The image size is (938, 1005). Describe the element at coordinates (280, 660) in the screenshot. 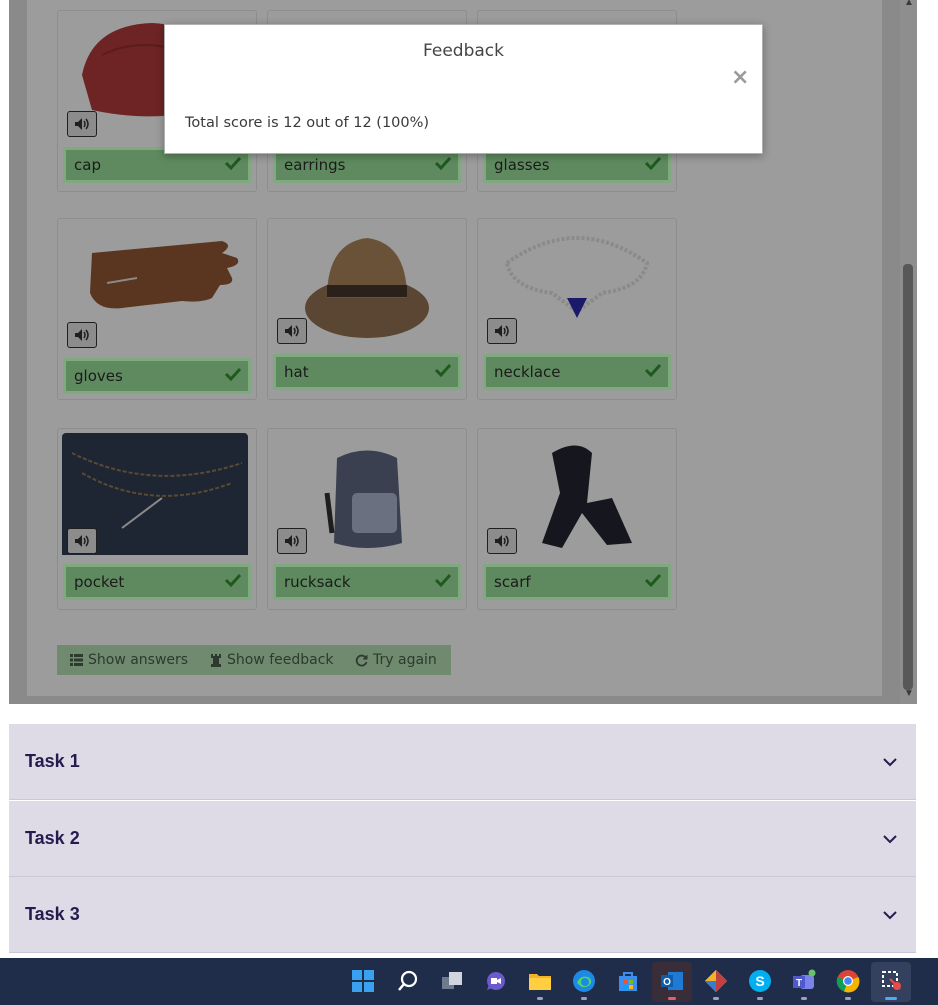

I see `show-feedback-label: Show feedback` at that location.